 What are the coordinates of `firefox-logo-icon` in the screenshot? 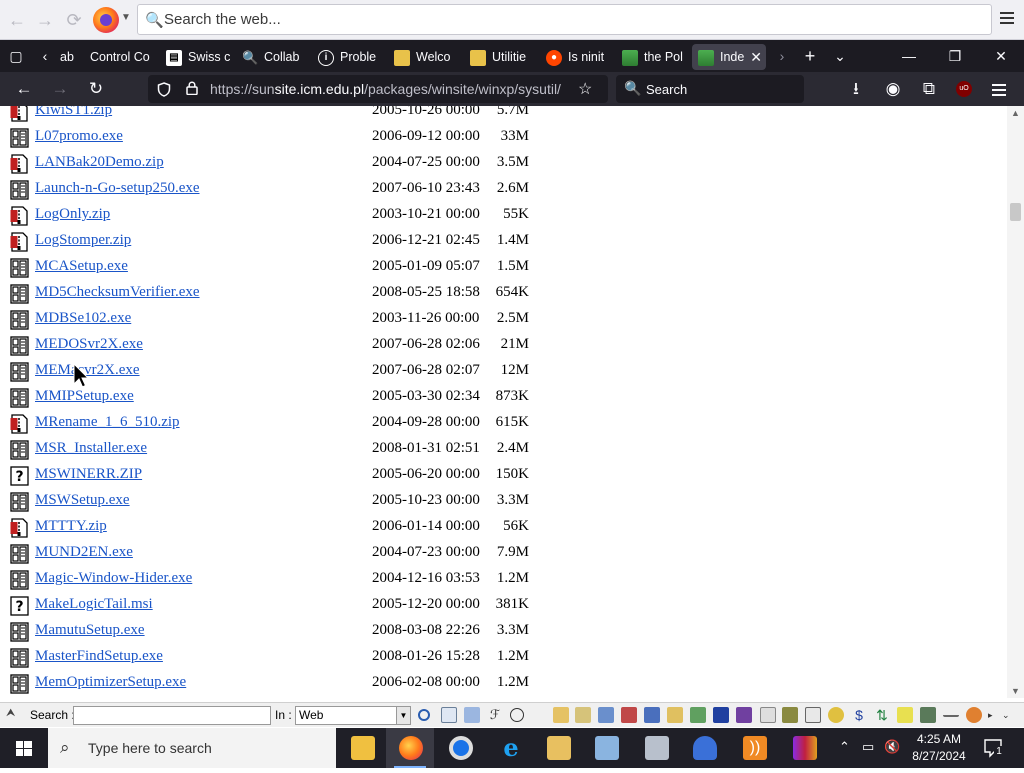 It's located at (106, 20).